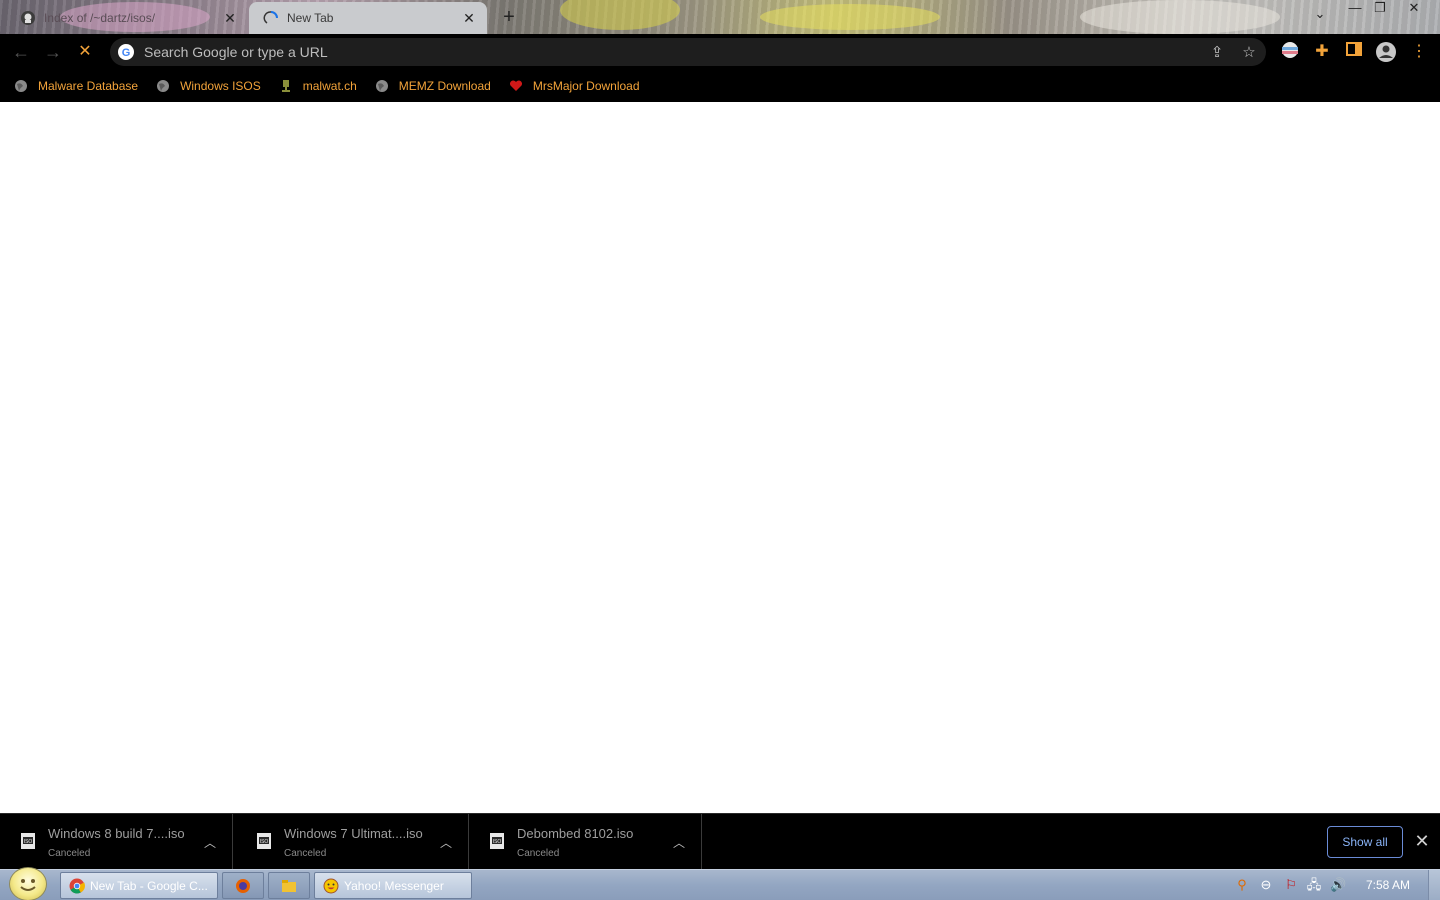 The width and height of the screenshot is (1440, 900). Describe the element at coordinates (444, 86) in the screenshot. I see `bookmark-label: MEMZ Download` at that location.